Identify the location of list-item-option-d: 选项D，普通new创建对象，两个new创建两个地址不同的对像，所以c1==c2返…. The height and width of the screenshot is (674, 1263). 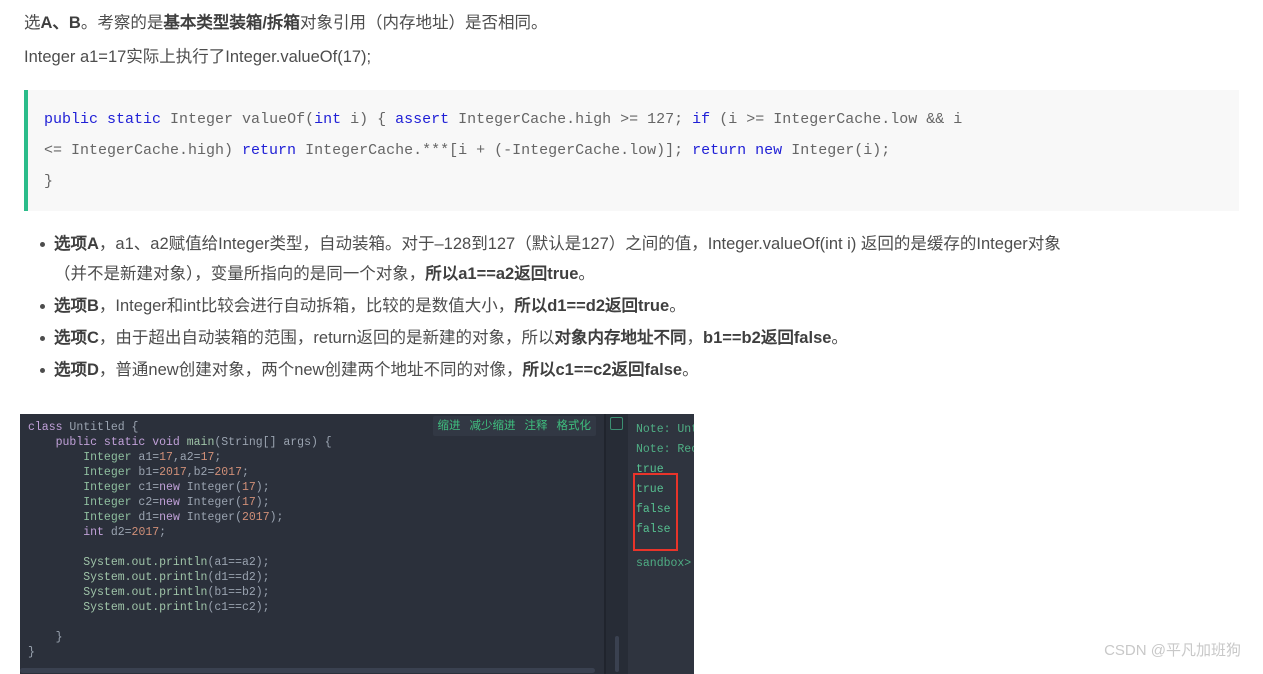
(651, 370).